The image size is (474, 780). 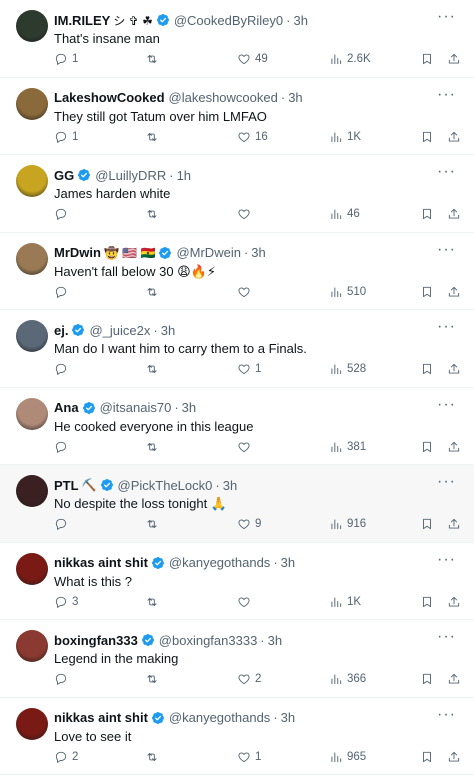 What do you see at coordinates (249, 524) in the screenshot?
I see `like-button: 9` at bounding box center [249, 524].